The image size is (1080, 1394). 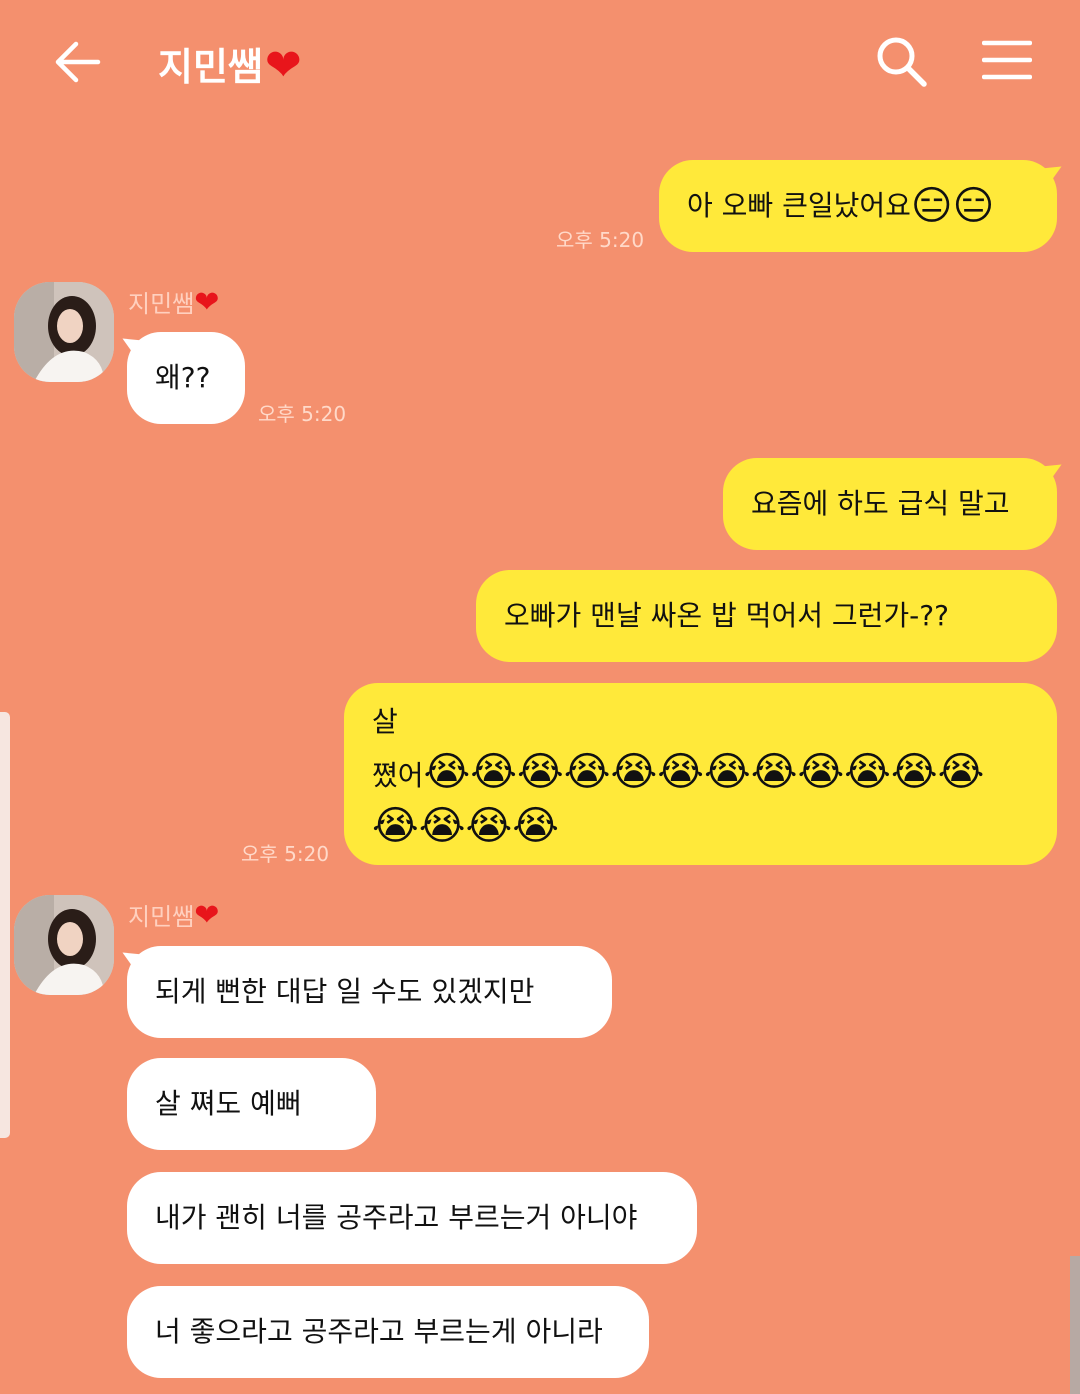 What do you see at coordinates (540, 60) in the screenshot?
I see `chat-header: 지민쌤❤` at bounding box center [540, 60].